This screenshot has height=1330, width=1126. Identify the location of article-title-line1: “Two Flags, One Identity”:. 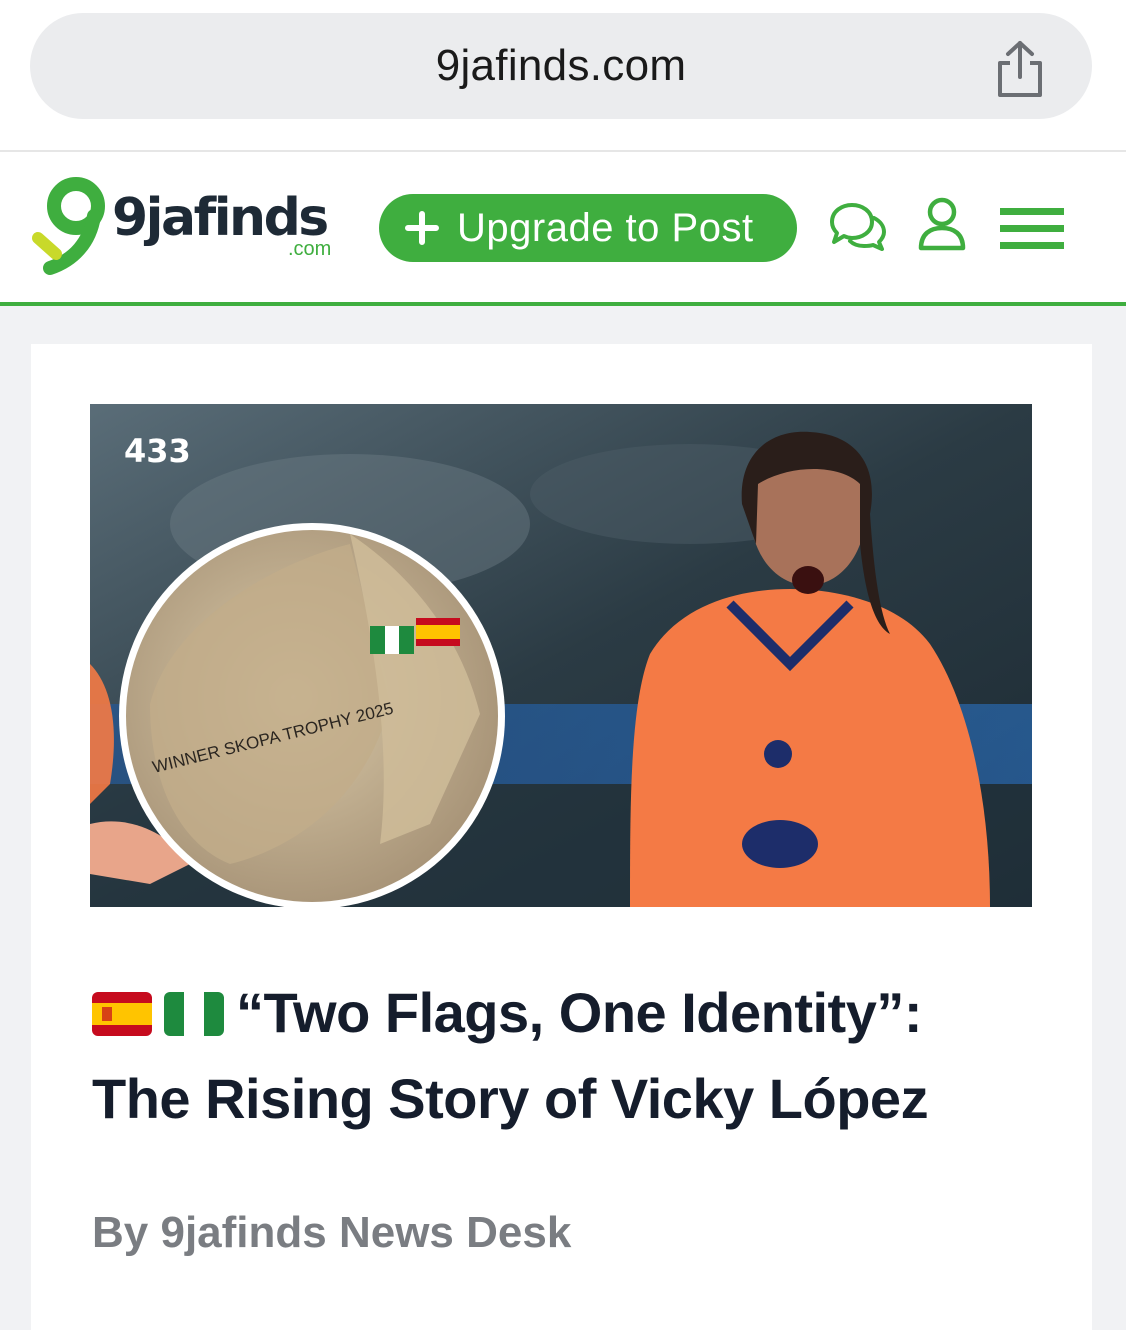
(579, 1012).